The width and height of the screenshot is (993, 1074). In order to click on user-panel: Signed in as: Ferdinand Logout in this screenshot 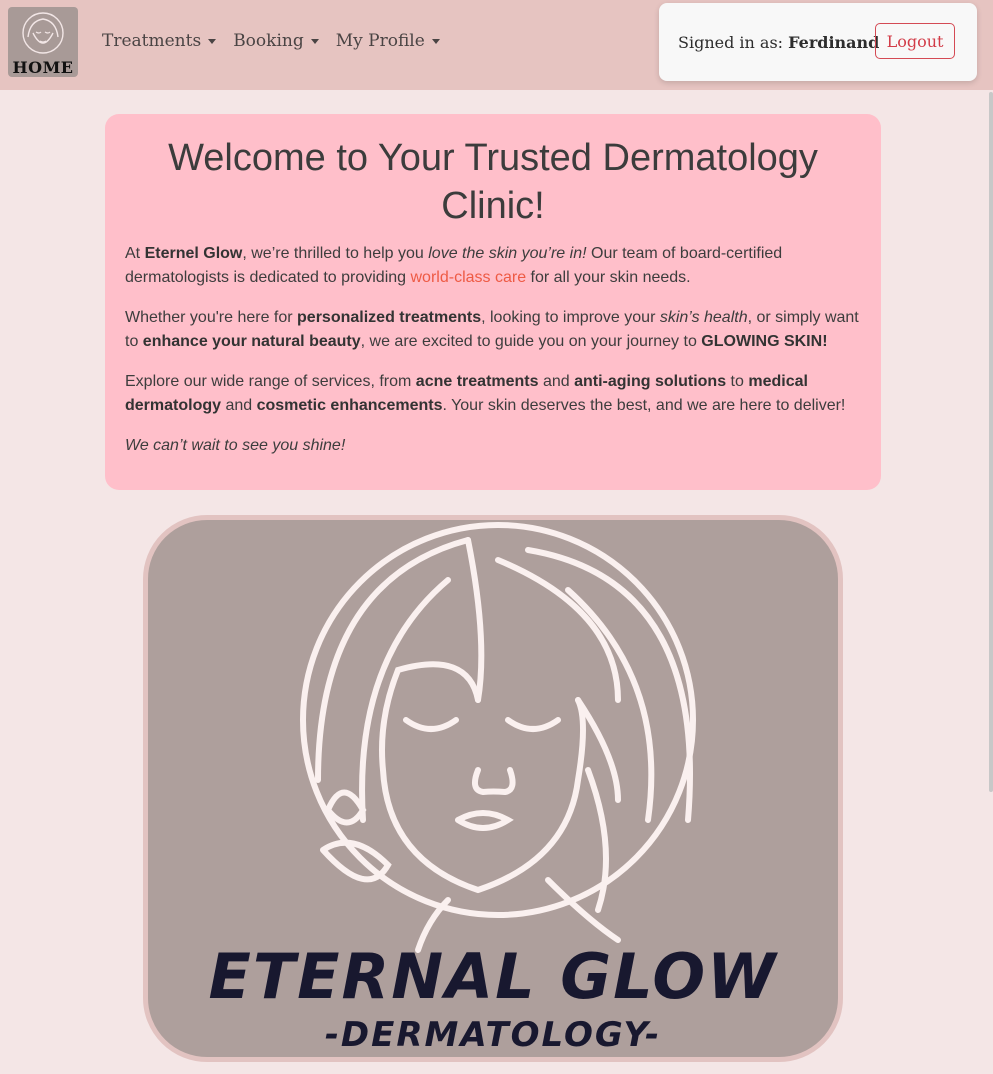, I will do `click(818, 42)`.